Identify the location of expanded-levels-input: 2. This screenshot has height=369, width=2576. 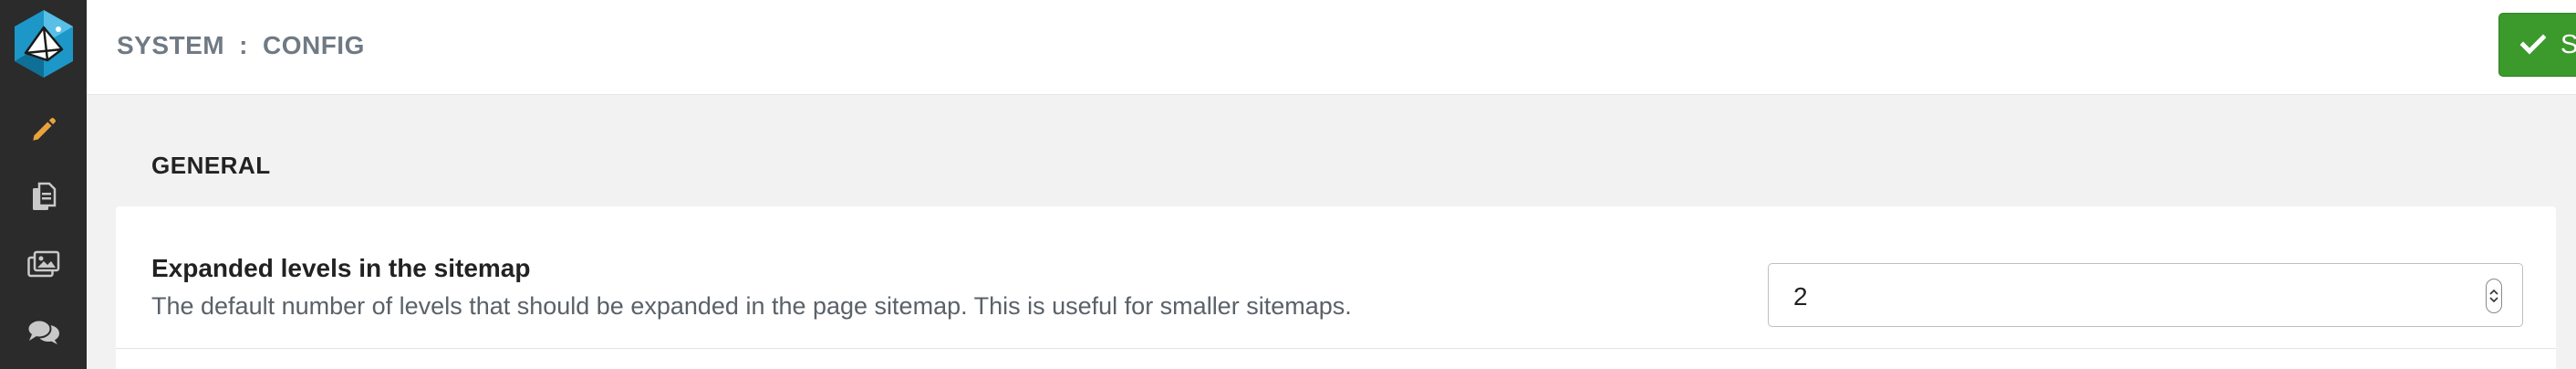
(2145, 295).